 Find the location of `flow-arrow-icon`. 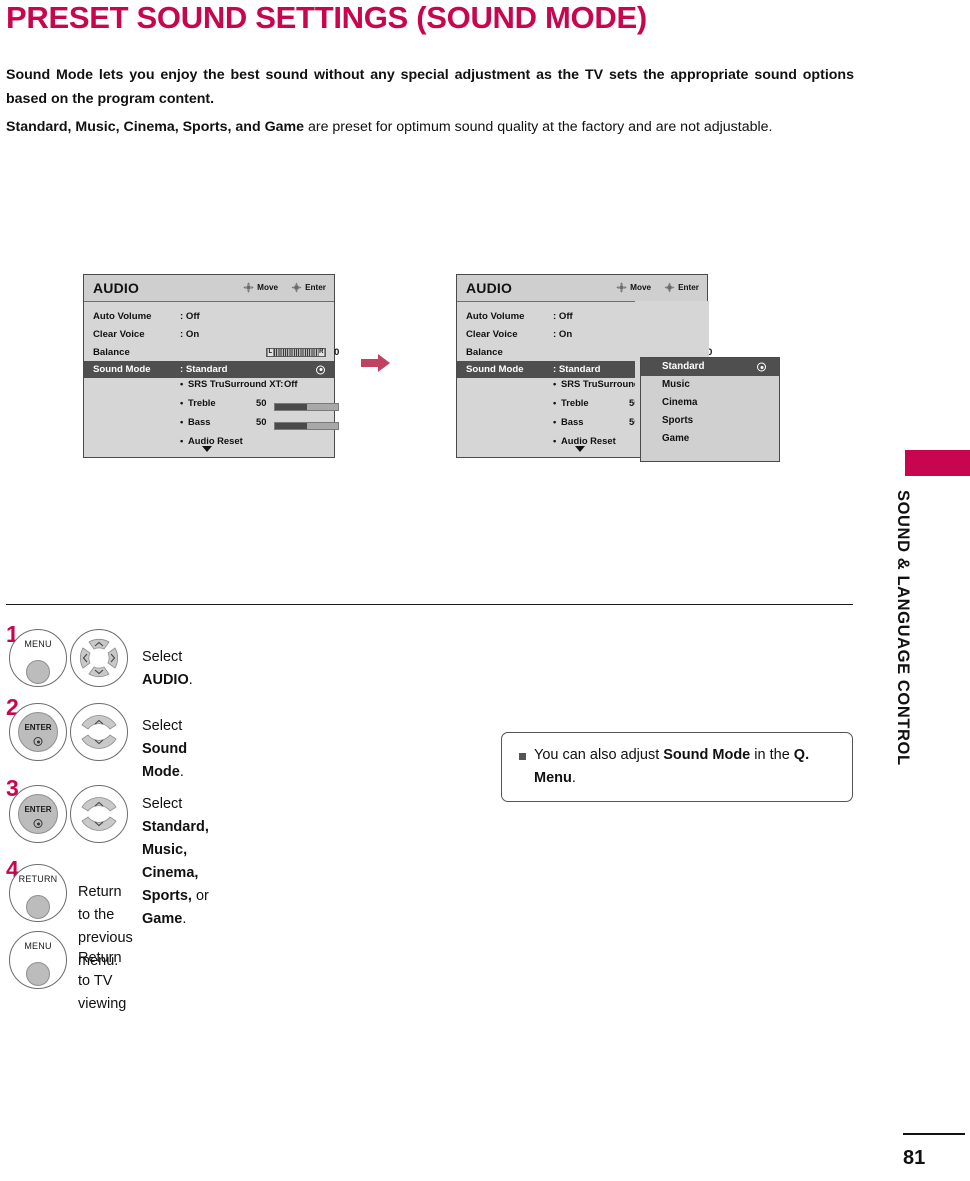

flow-arrow-icon is located at coordinates (376, 363).